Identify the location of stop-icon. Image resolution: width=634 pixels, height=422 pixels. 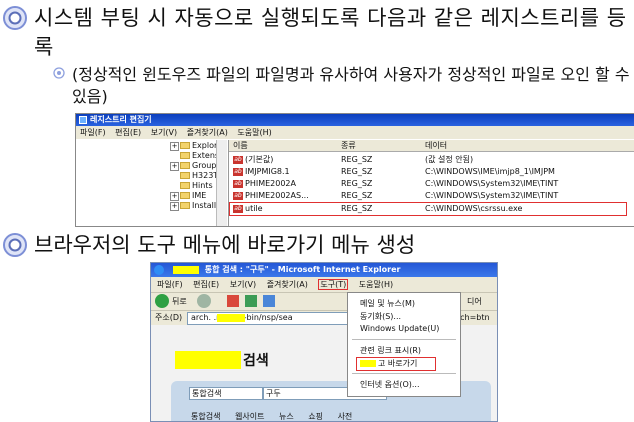
(233, 301).